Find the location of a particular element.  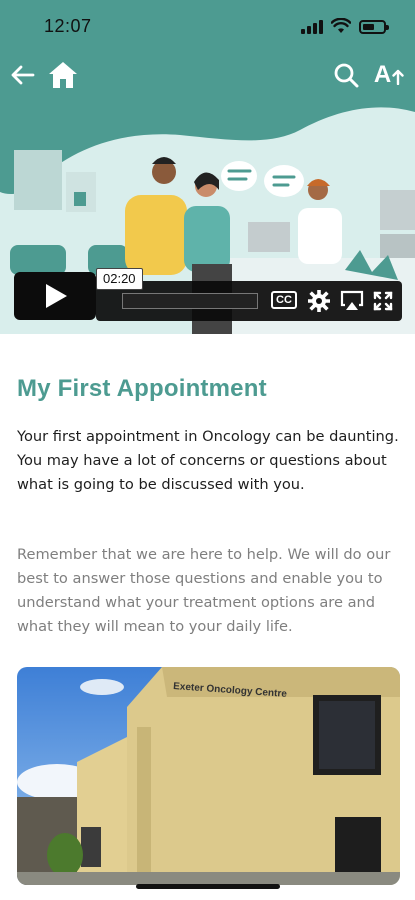

video-progress-bar is located at coordinates (190, 301).